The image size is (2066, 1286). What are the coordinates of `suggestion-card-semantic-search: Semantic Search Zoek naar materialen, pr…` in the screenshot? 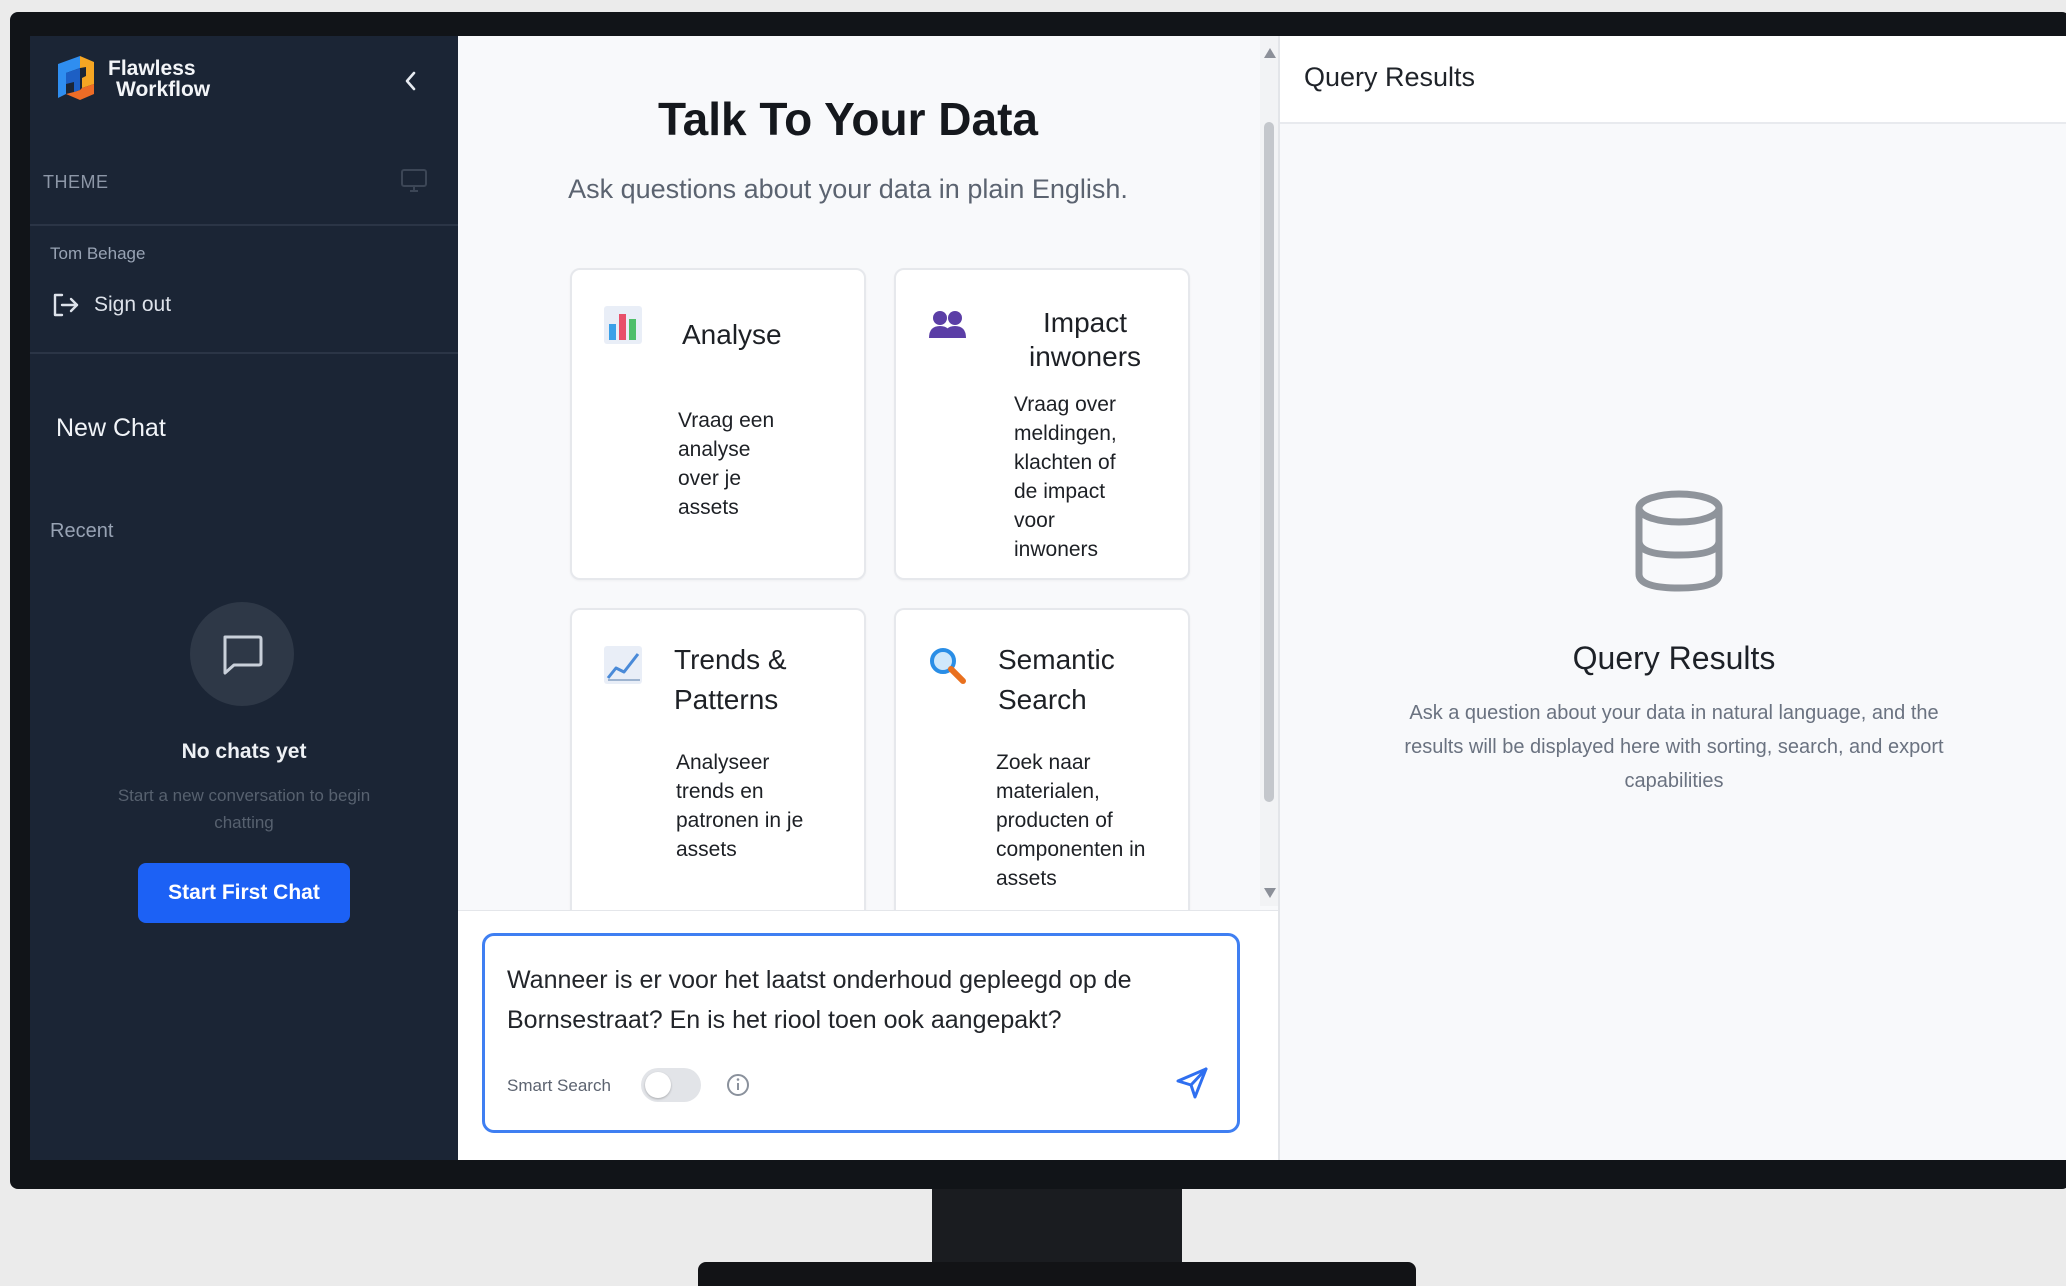 It's located at (1042, 779).